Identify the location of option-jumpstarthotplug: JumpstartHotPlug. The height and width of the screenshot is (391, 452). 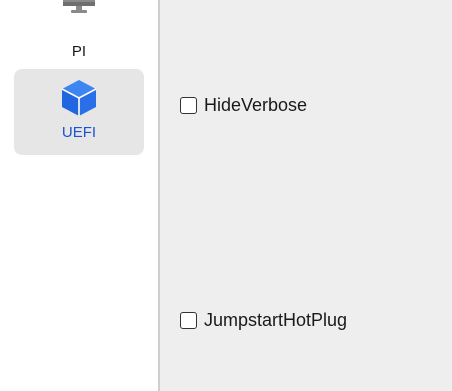
(263, 320).